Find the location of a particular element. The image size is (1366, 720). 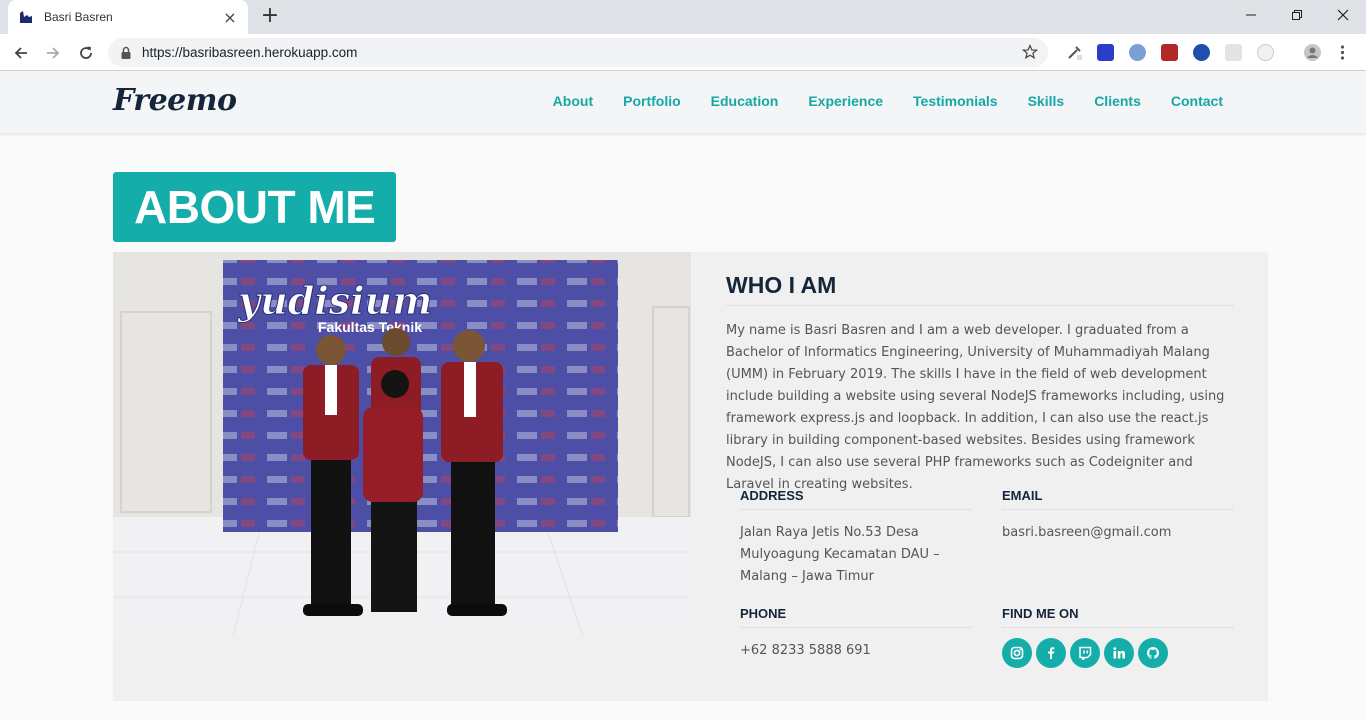

facebook-link is located at coordinates (1051, 653).